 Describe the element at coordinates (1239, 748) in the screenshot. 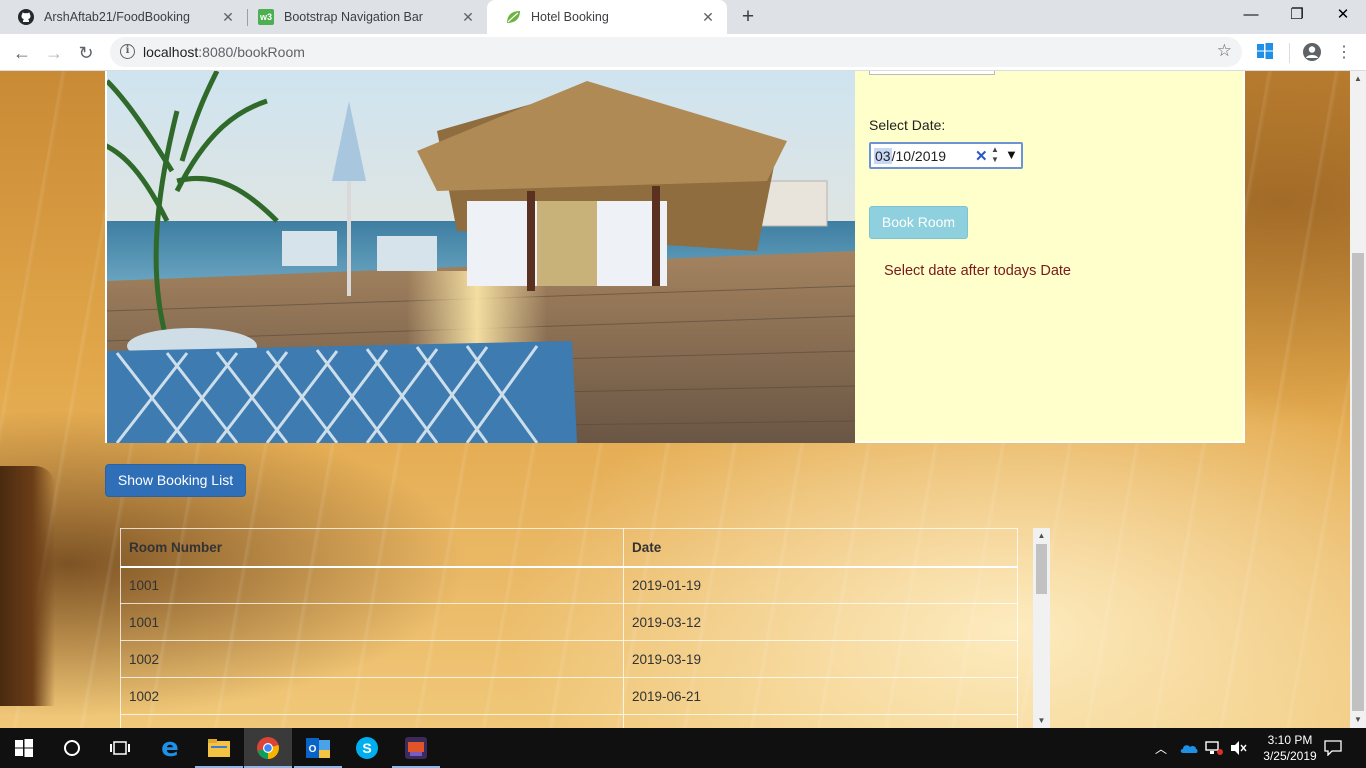

I see `volume-muted-icon` at that location.